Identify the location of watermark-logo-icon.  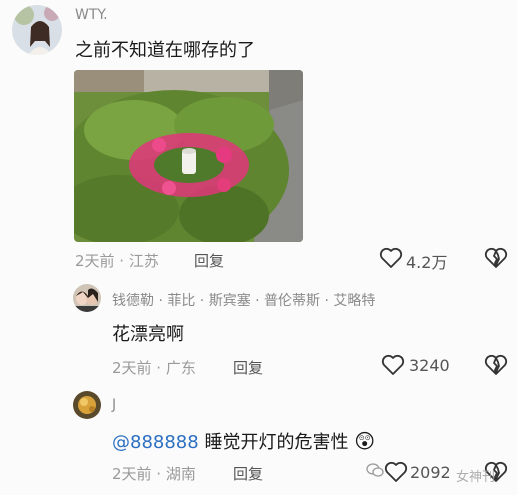
(375, 470).